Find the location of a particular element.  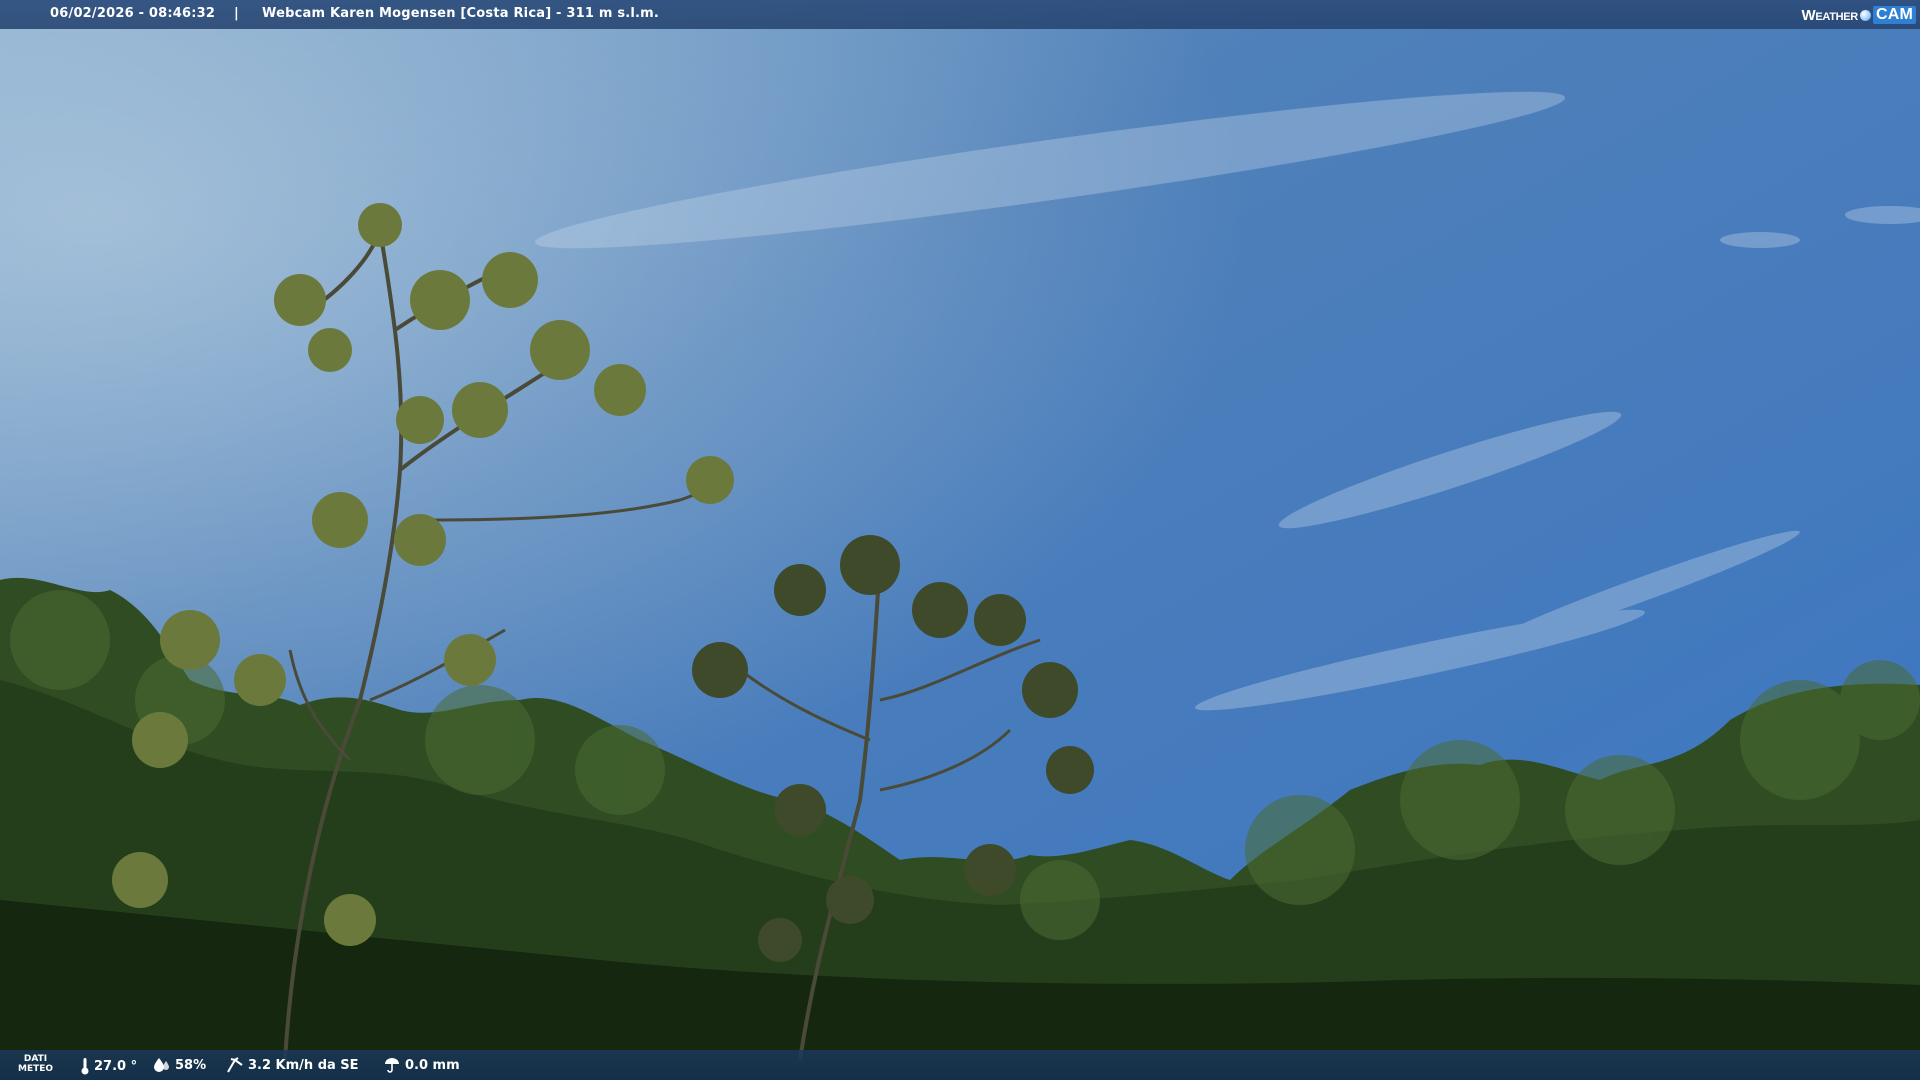

humidity-reading: 58% is located at coordinates (179, 1065).